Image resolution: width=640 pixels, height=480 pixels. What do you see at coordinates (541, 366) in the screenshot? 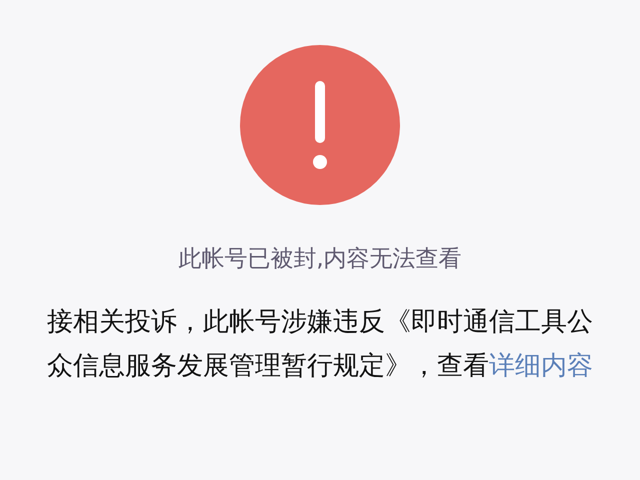
I see `details-link: 详细内容` at bounding box center [541, 366].